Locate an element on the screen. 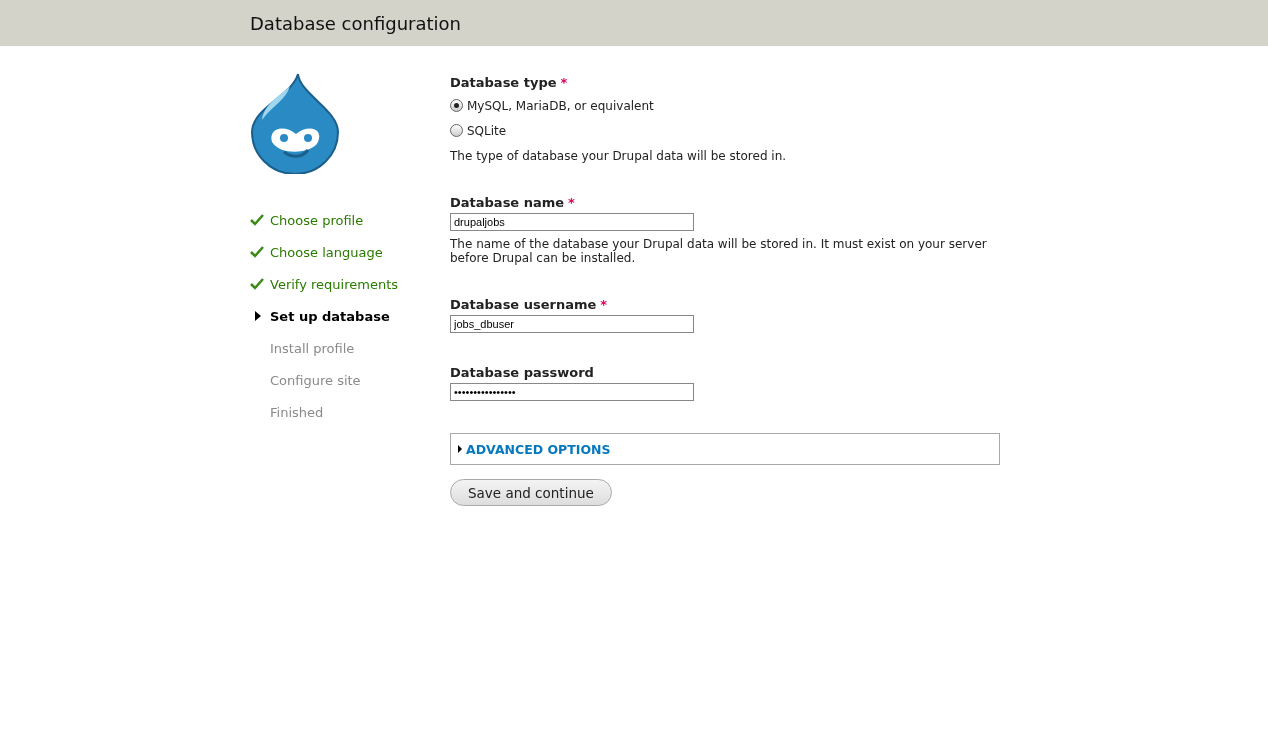  drop-logo-icon is located at coordinates (295, 123).